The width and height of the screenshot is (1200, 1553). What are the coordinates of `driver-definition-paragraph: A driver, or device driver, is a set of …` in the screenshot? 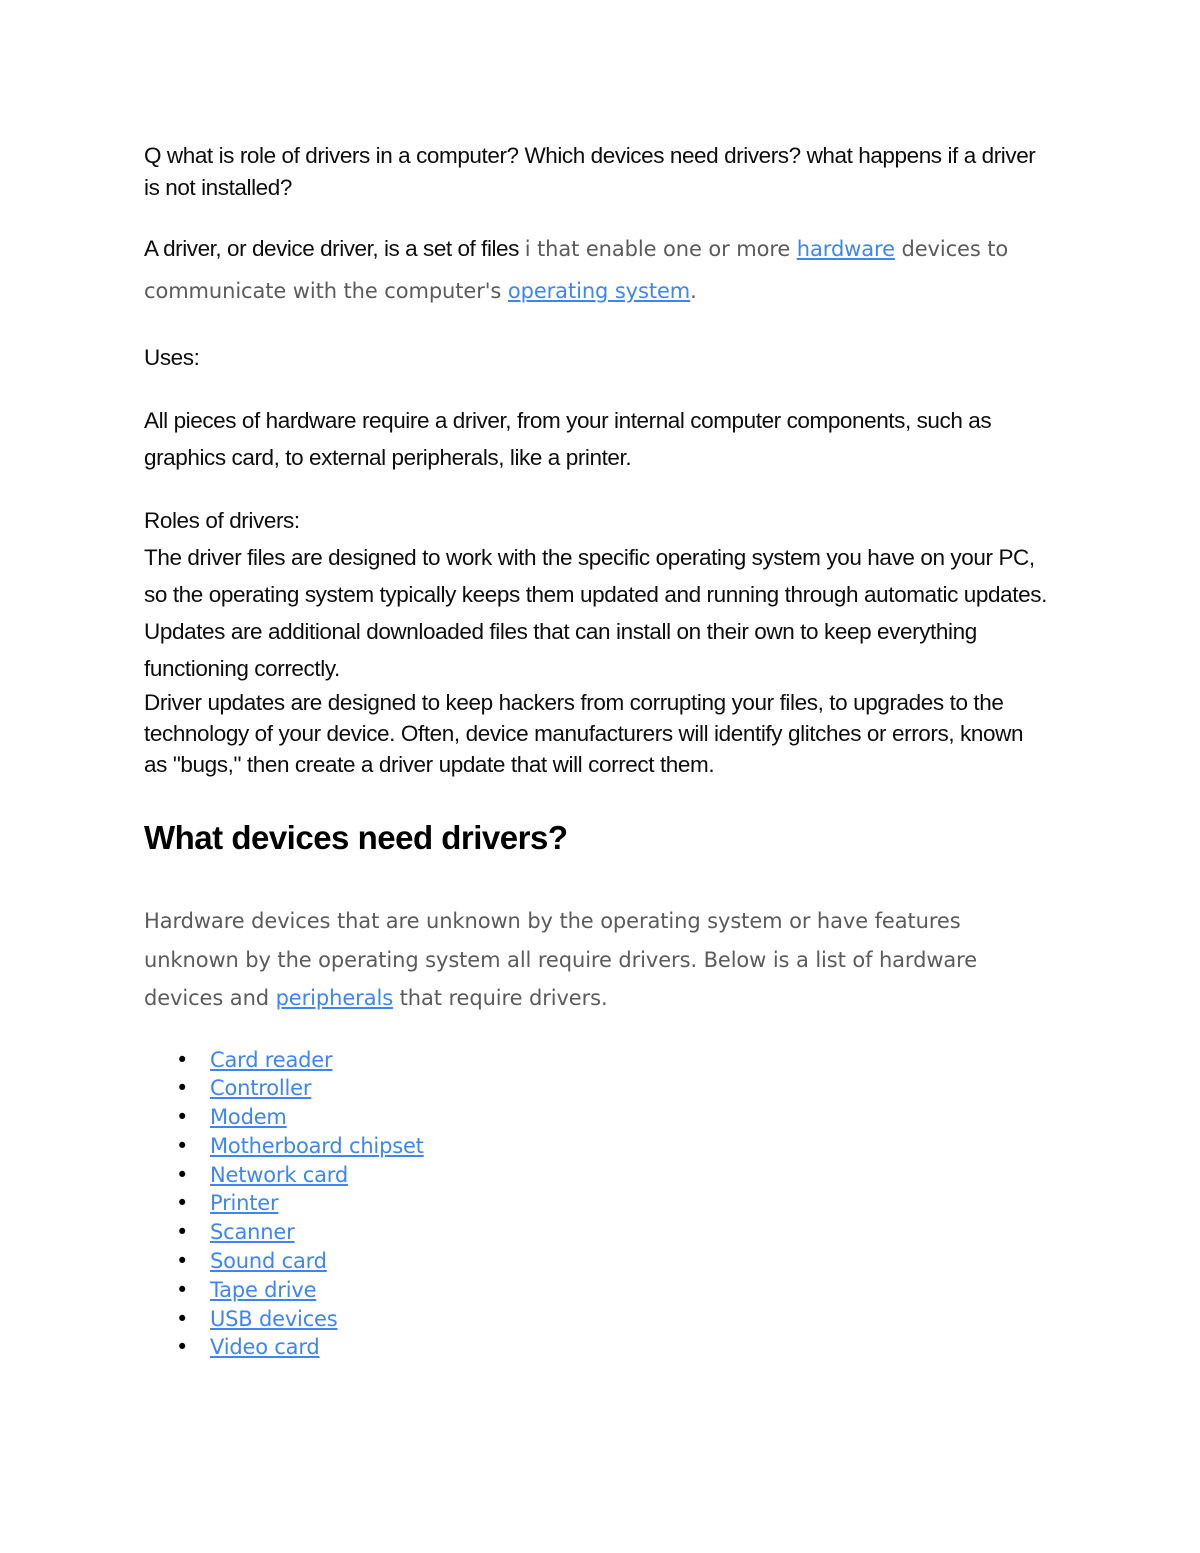 It's located at (596, 271).